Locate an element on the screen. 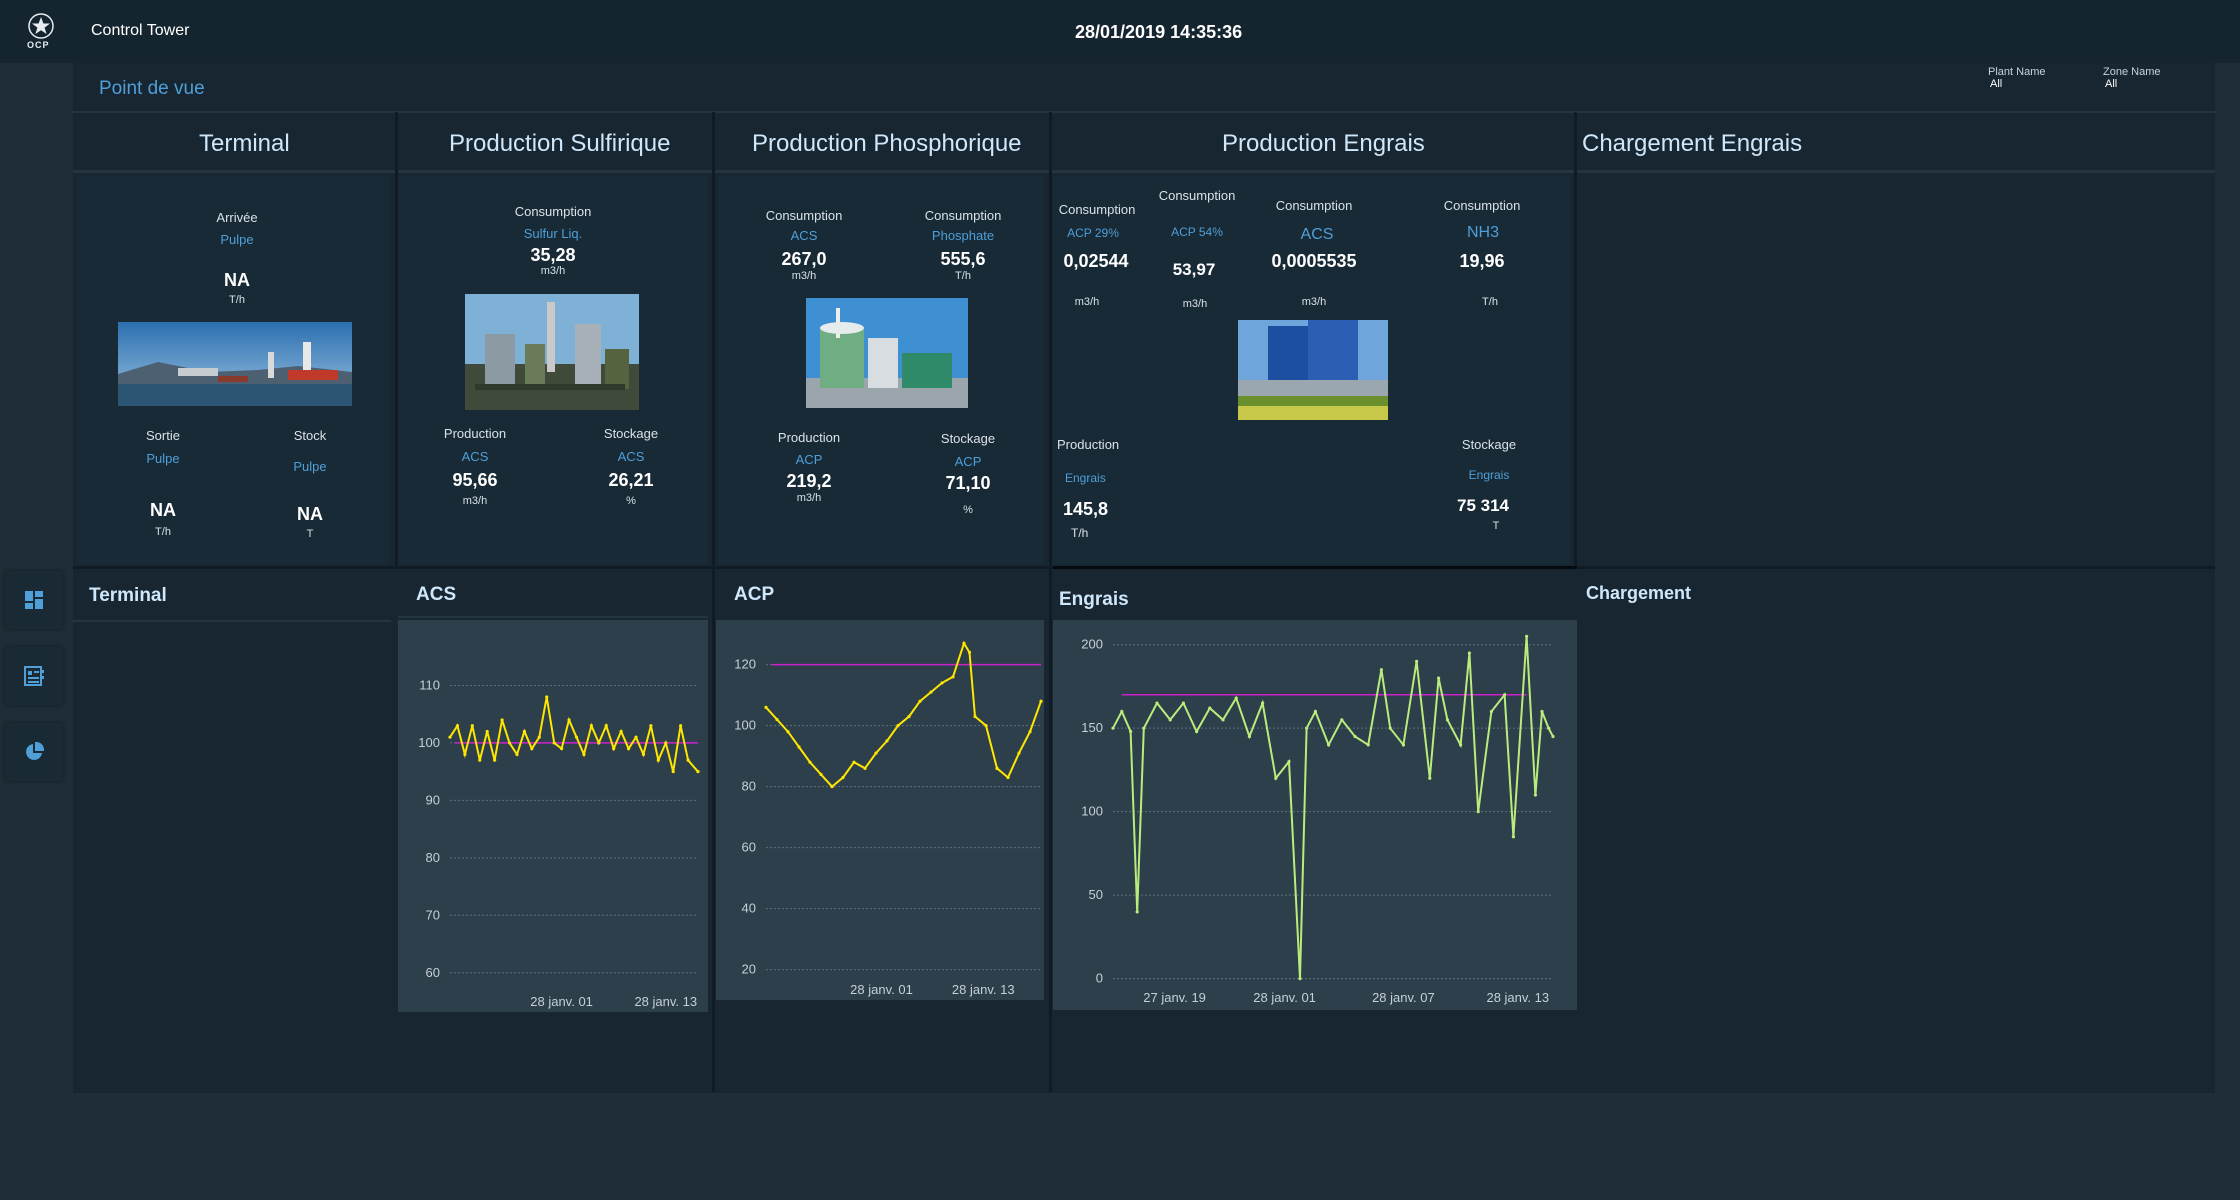 The image size is (2240, 1200). sortie-unit: T/h is located at coordinates (163, 532).